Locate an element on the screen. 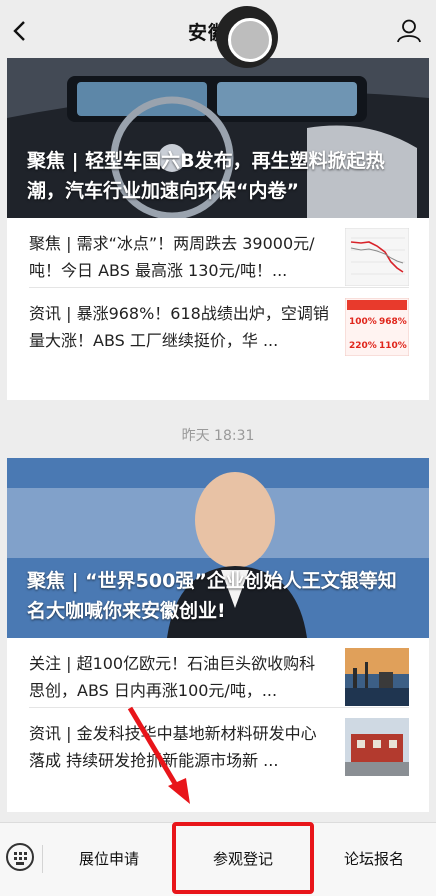 Image resolution: width=436 pixels, height=896 pixels. stat-value: 110% is located at coordinates (393, 346).